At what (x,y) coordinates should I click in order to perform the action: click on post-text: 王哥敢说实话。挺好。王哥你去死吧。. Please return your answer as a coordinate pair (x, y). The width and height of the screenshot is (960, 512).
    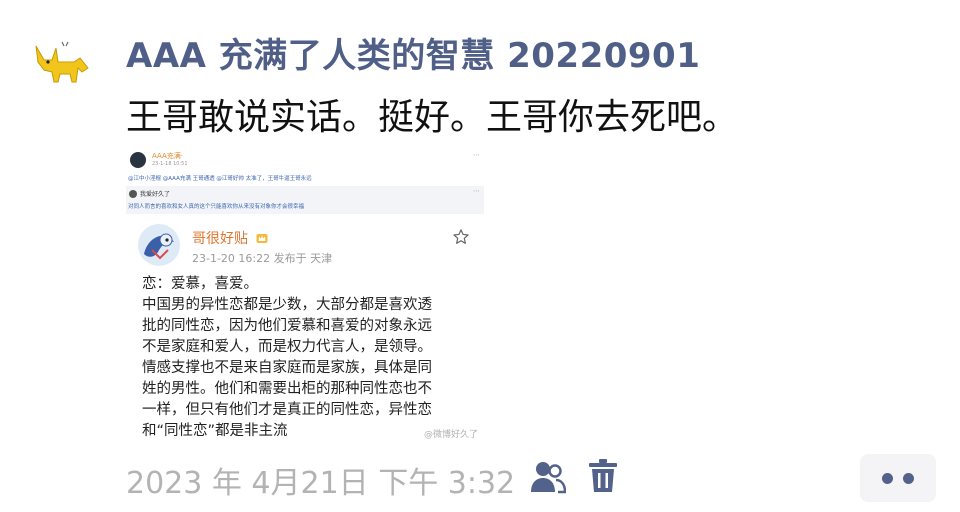
    Looking at the image, I should click on (432, 117).